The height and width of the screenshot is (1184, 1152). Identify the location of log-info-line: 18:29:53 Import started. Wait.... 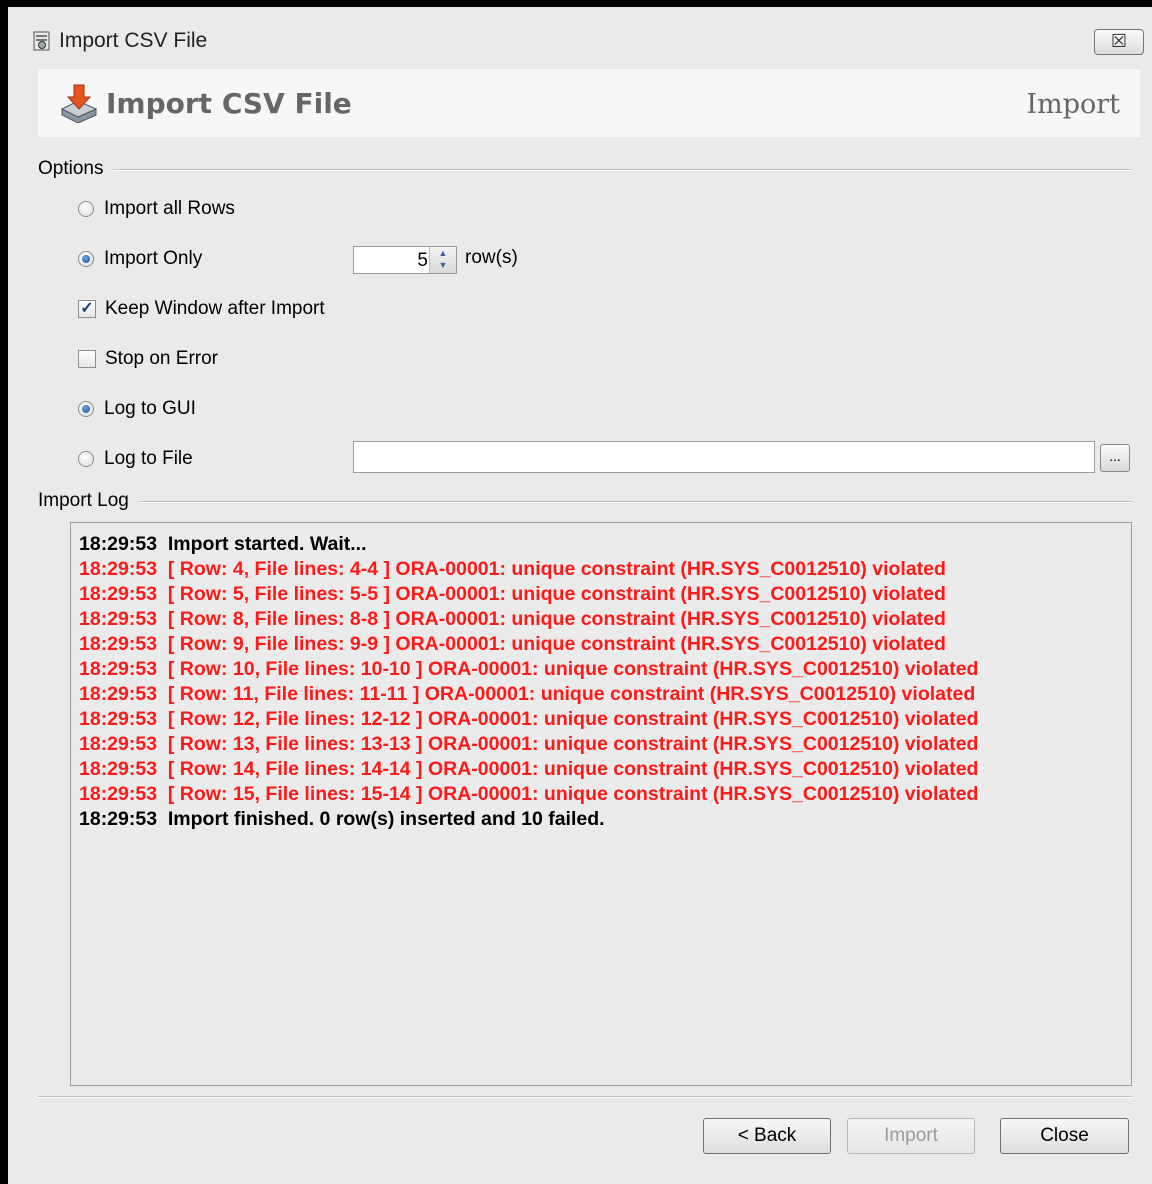
(223, 544).